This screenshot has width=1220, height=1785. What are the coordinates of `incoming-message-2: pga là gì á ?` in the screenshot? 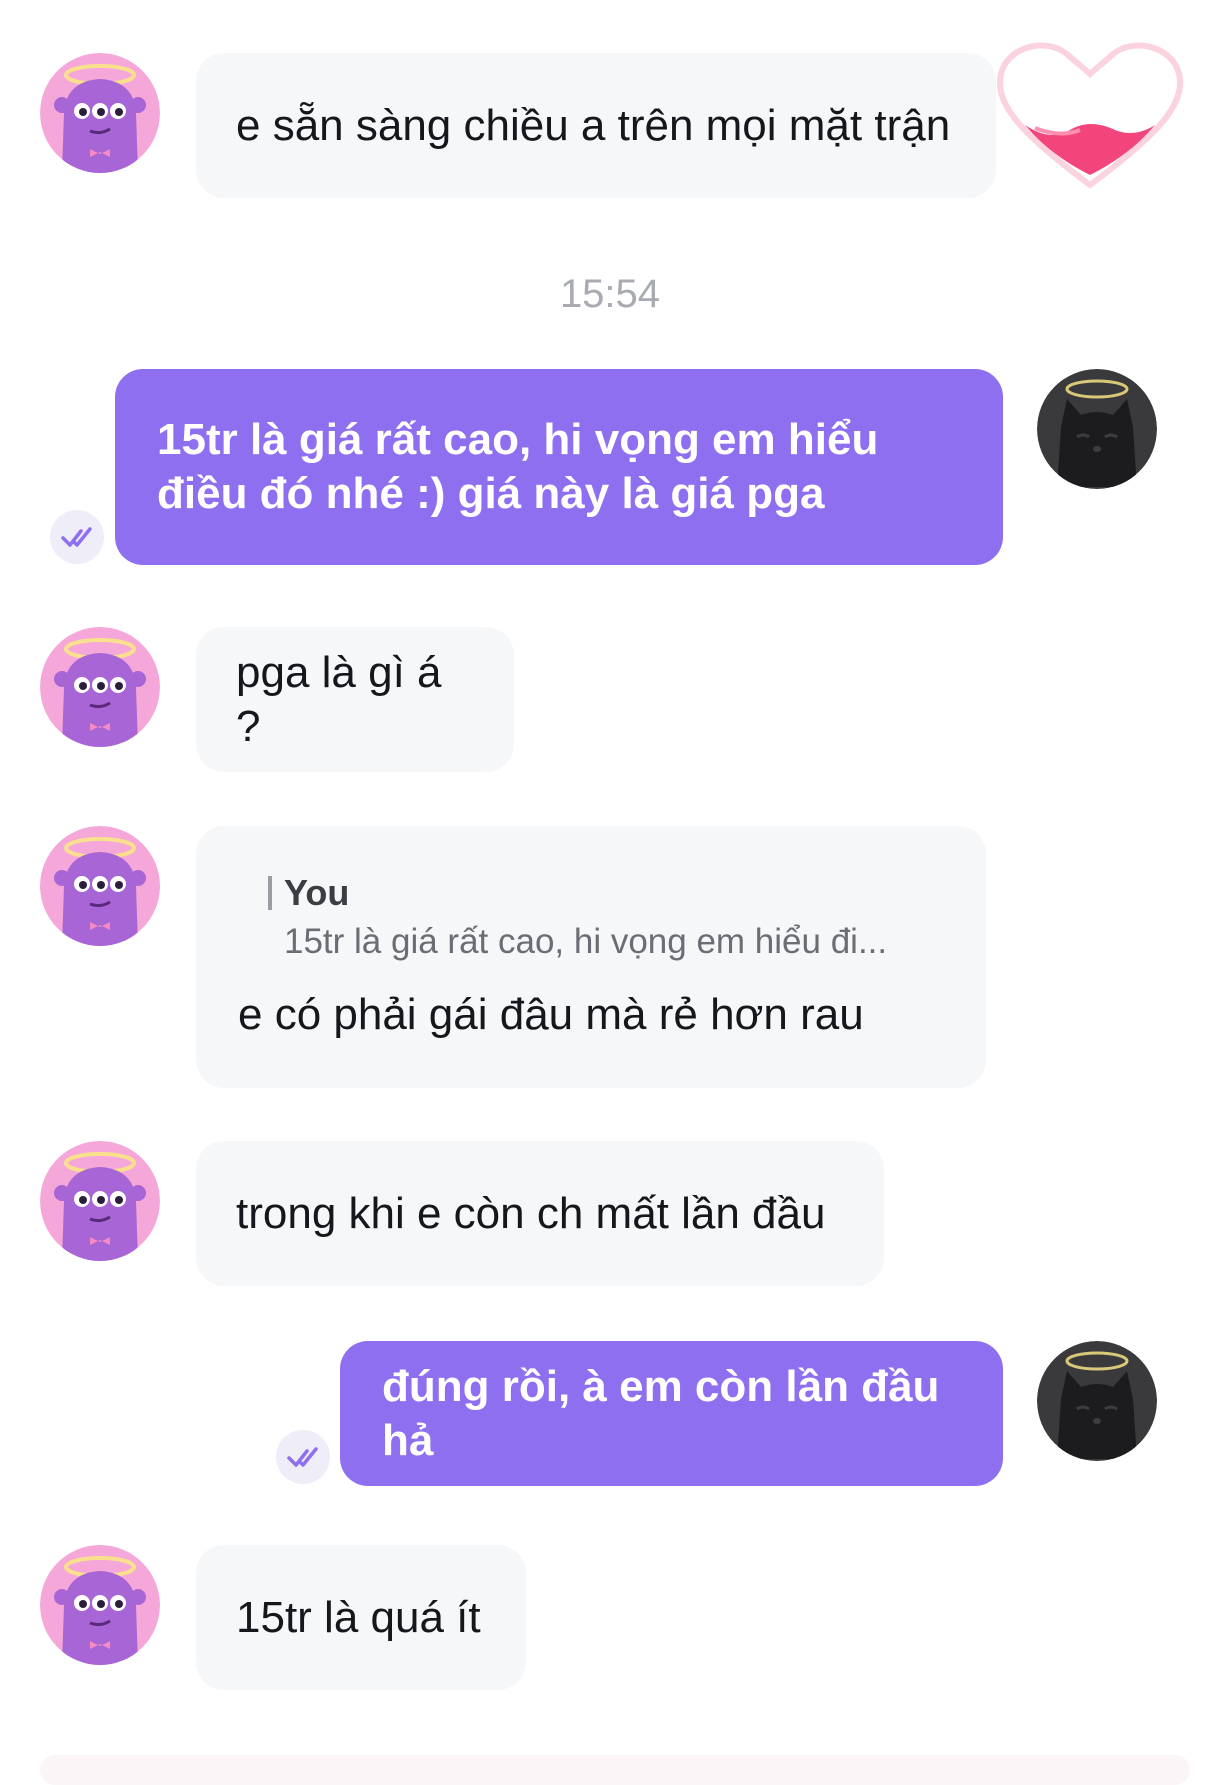 It's located at (355, 699).